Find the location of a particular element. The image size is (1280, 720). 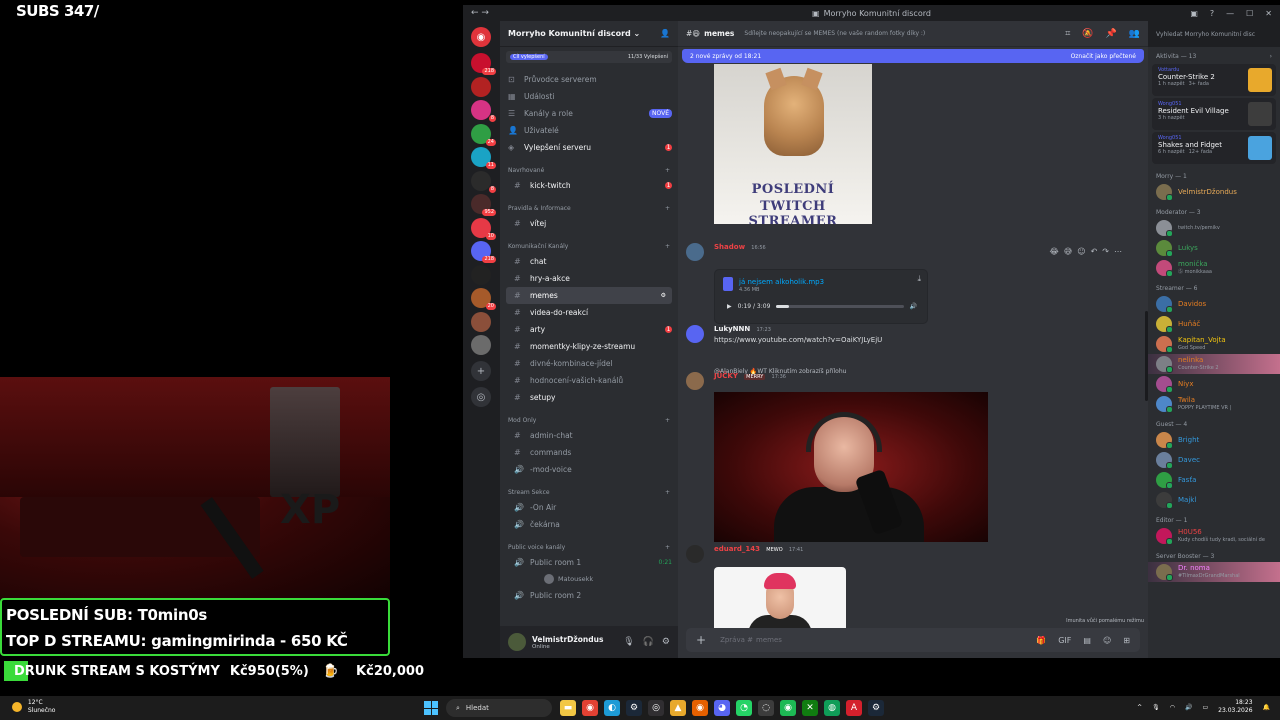

member-item: Fasťa is located at coordinates (1214, 480).